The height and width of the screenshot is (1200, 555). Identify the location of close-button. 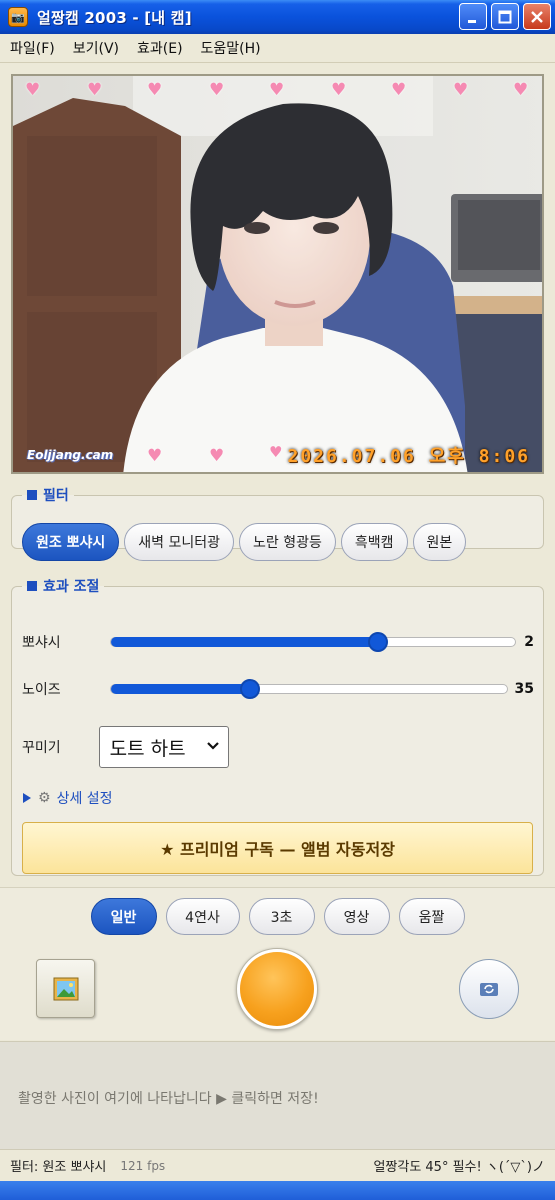
(537, 16).